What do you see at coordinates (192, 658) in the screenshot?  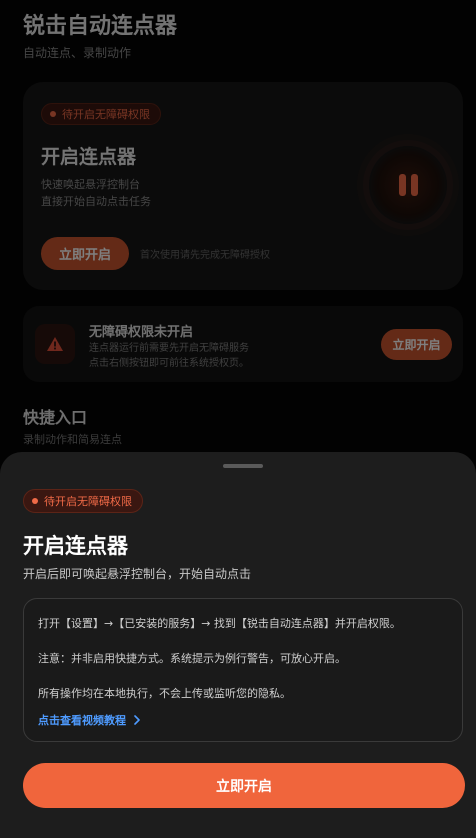 I see `instruction-note: 注意：并非启用快捷方式。系统提示为例行警告，可放心开启。` at bounding box center [192, 658].